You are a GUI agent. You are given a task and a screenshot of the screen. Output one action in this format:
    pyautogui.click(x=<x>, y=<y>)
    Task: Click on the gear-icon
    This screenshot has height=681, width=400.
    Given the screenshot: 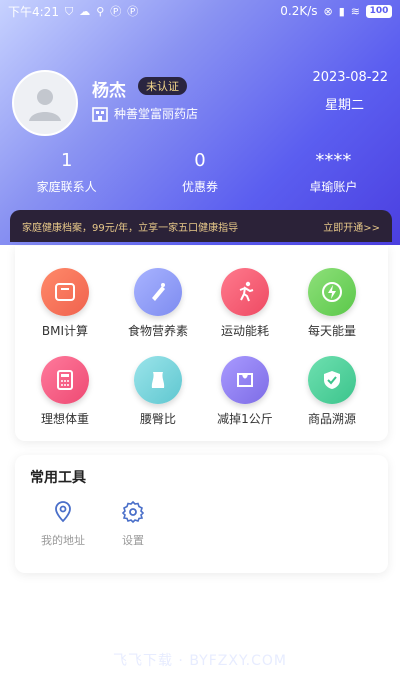 What is the action you would take?
    pyautogui.click(x=133, y=512)
    